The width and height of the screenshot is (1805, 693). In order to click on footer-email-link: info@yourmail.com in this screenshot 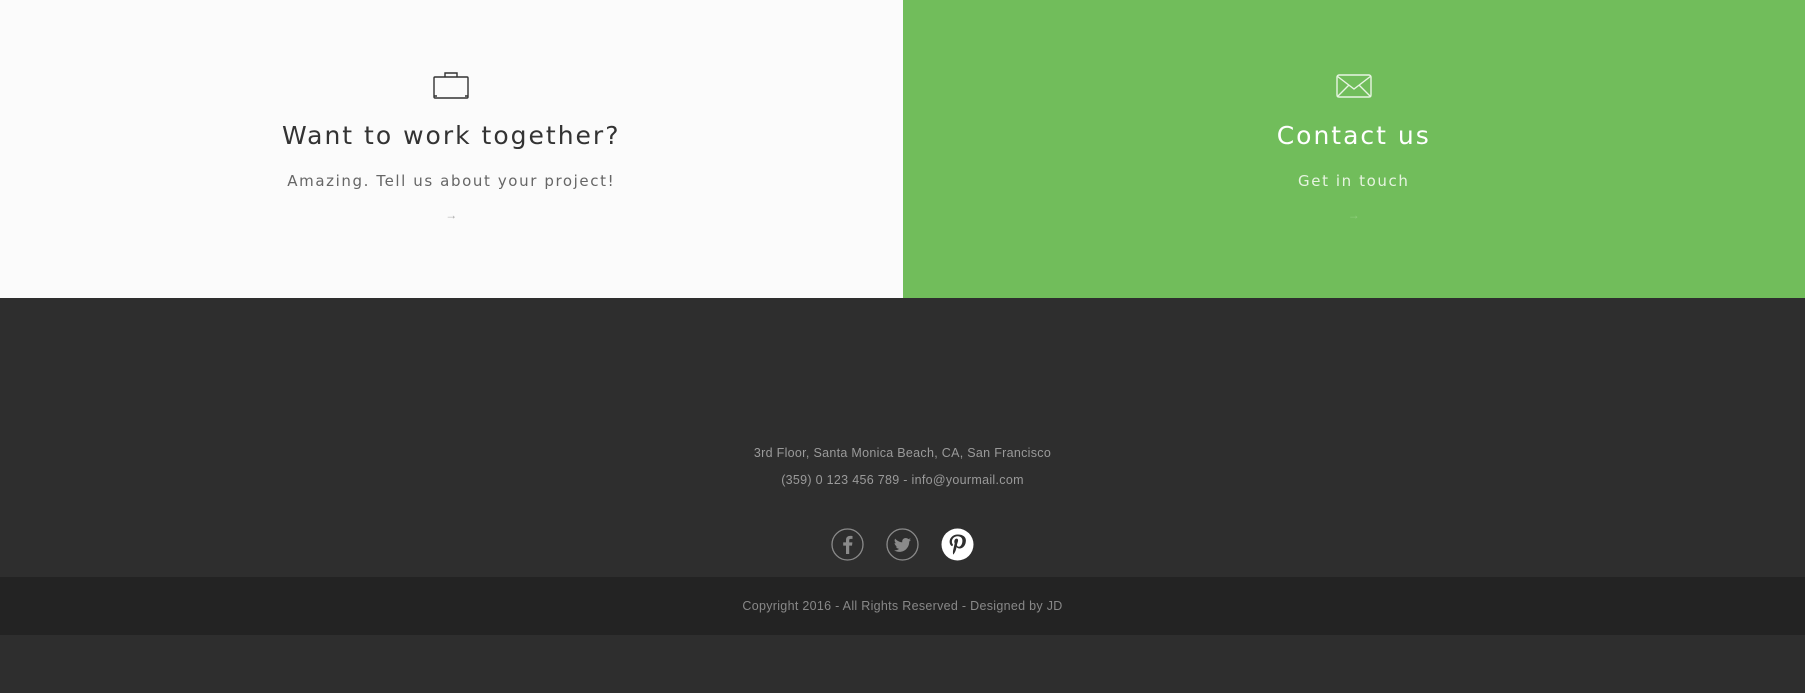, I will do `click(968, 480)`.